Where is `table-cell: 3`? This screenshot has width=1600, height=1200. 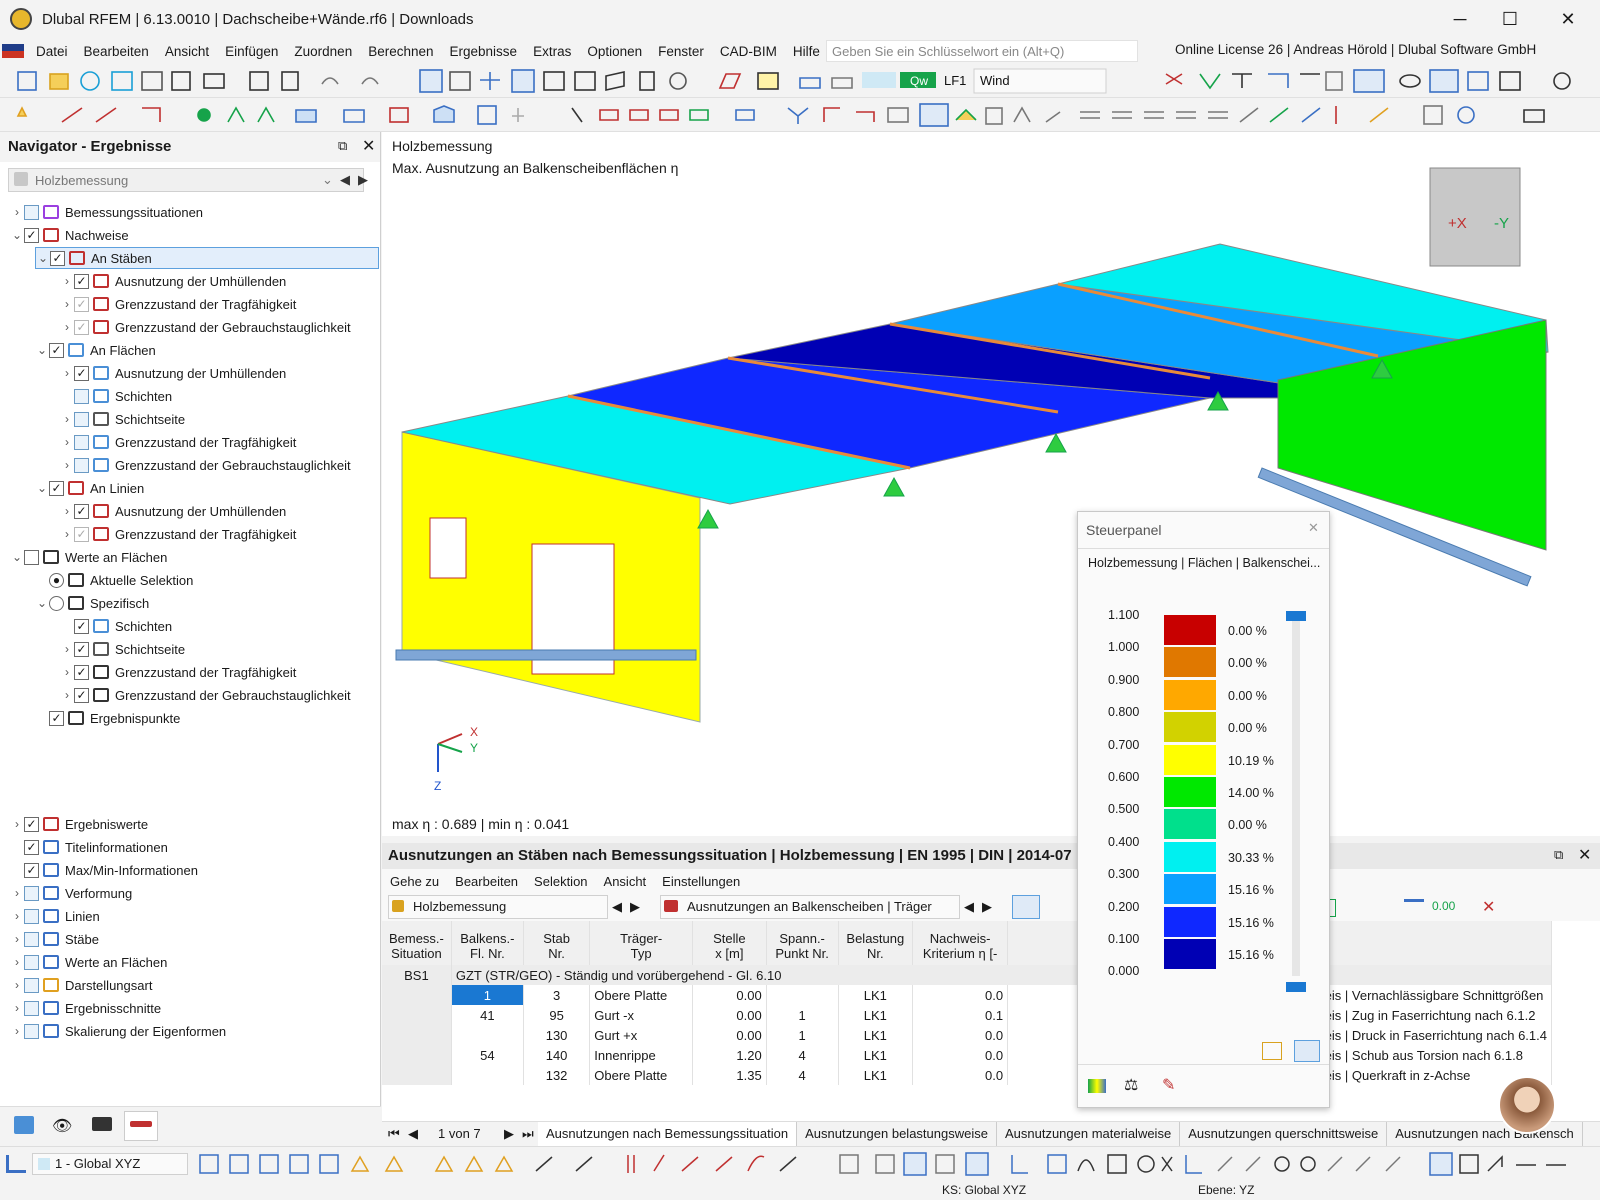
table-cell: 3 is located at coordinates (557, 995).